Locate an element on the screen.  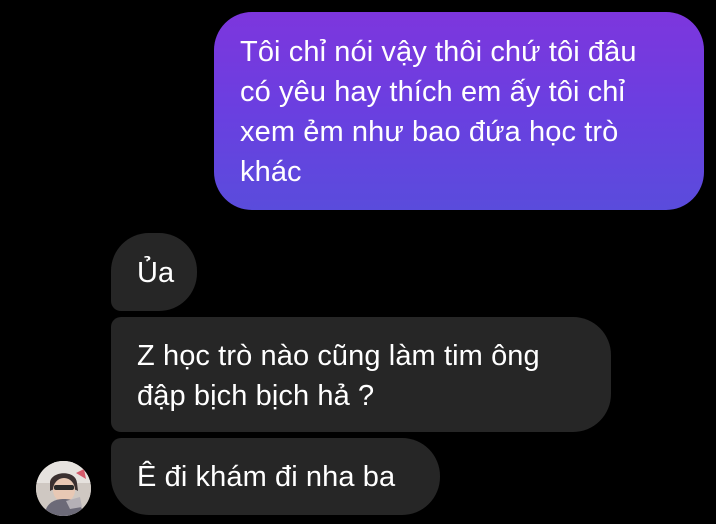
profile-photo-avatar-icon is located at coordinates (63, 488).